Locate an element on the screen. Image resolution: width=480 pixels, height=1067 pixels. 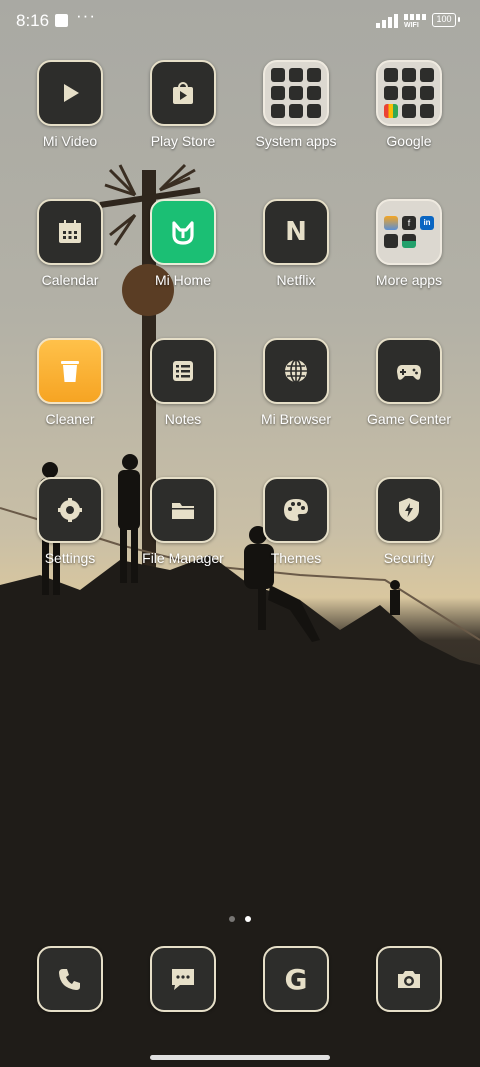
app-netflix: N Netflix is located at coordinates (296, 243).